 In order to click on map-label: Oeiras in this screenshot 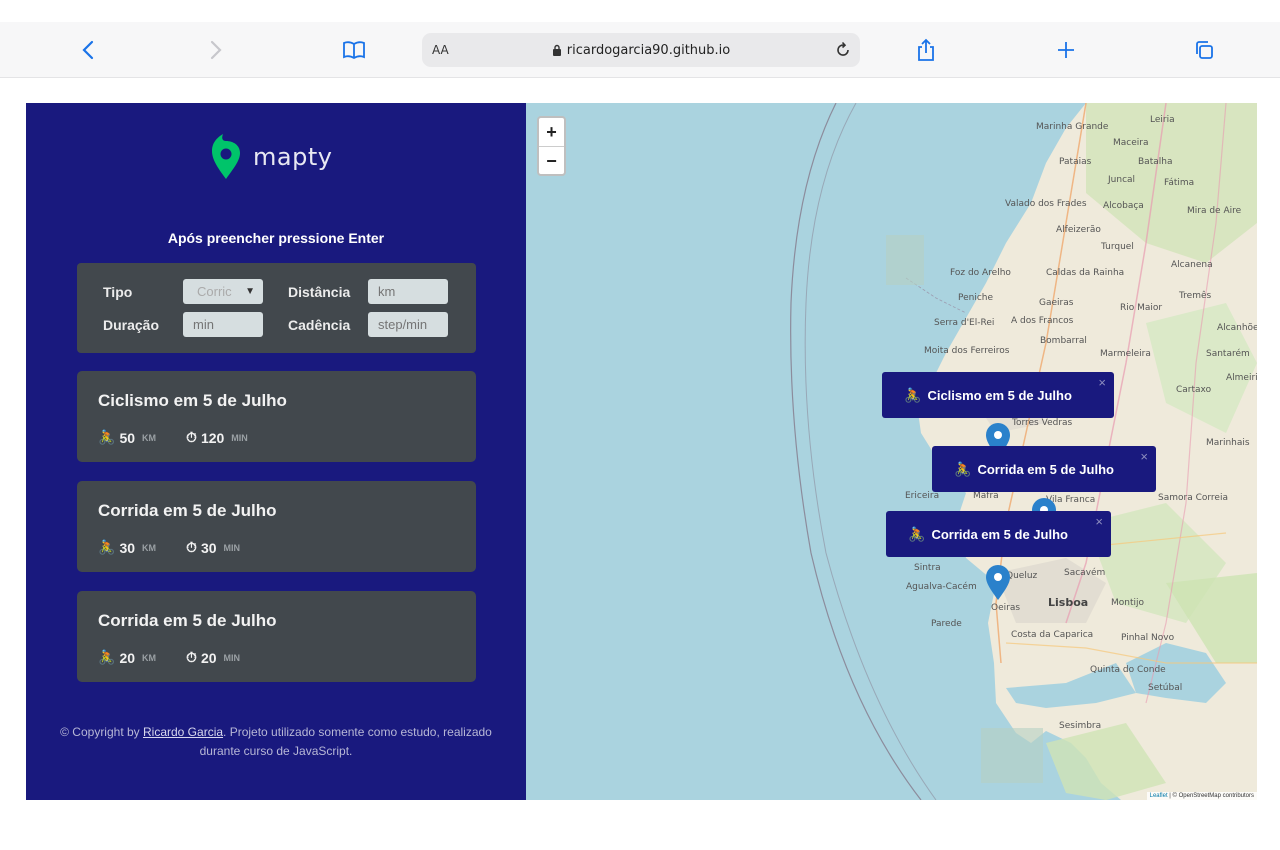, I will do `click(1006, 608)`.